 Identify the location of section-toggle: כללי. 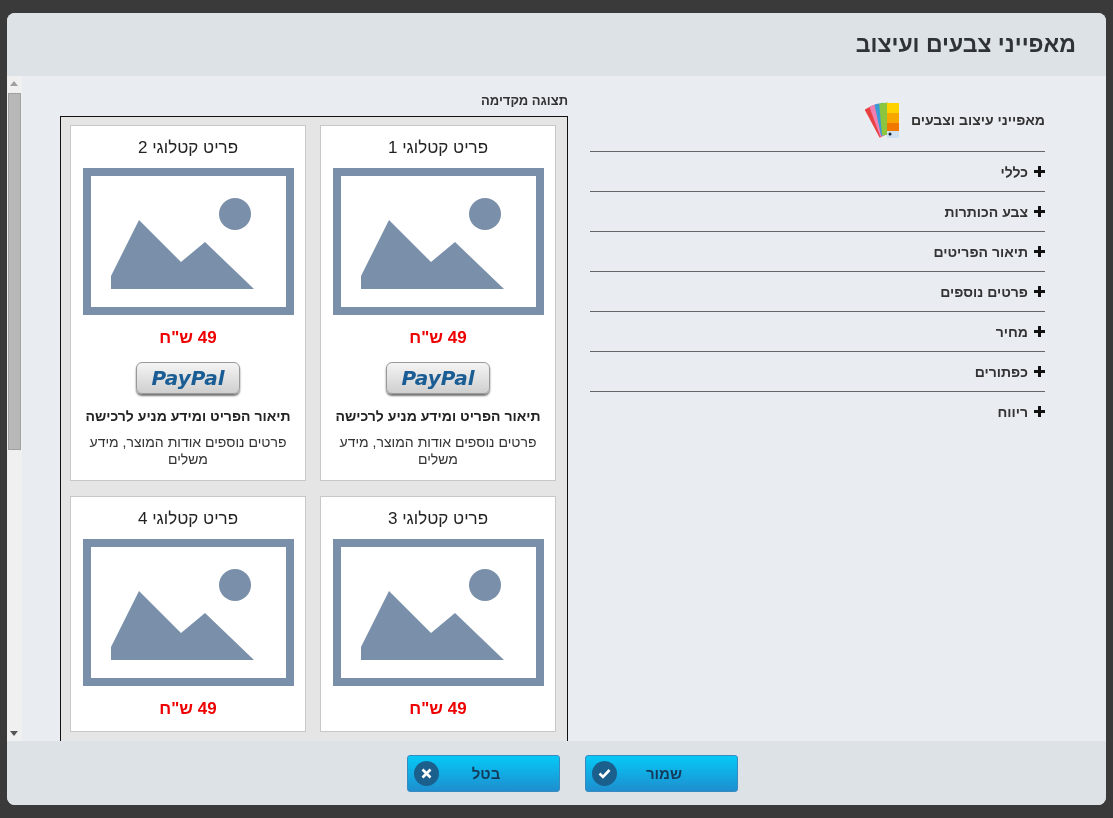
(1014, 171).